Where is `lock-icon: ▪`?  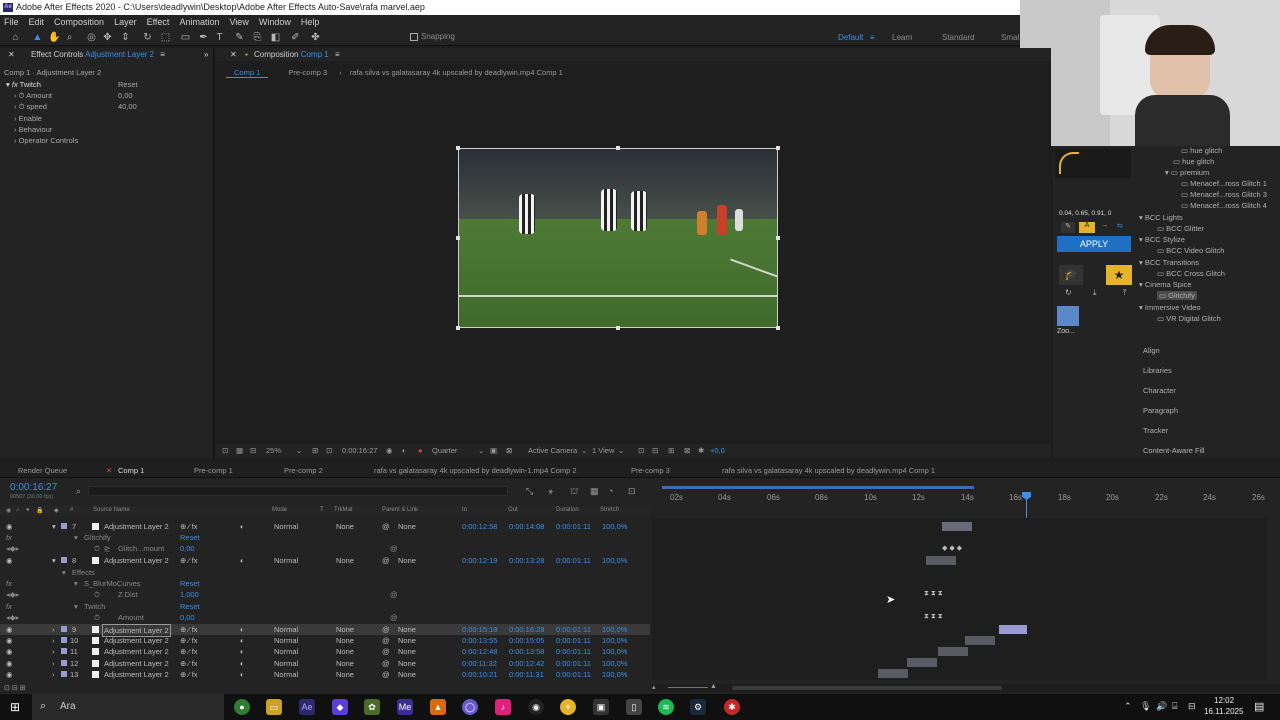
lock-icon: ▪ is located at coordinates (246, 54).